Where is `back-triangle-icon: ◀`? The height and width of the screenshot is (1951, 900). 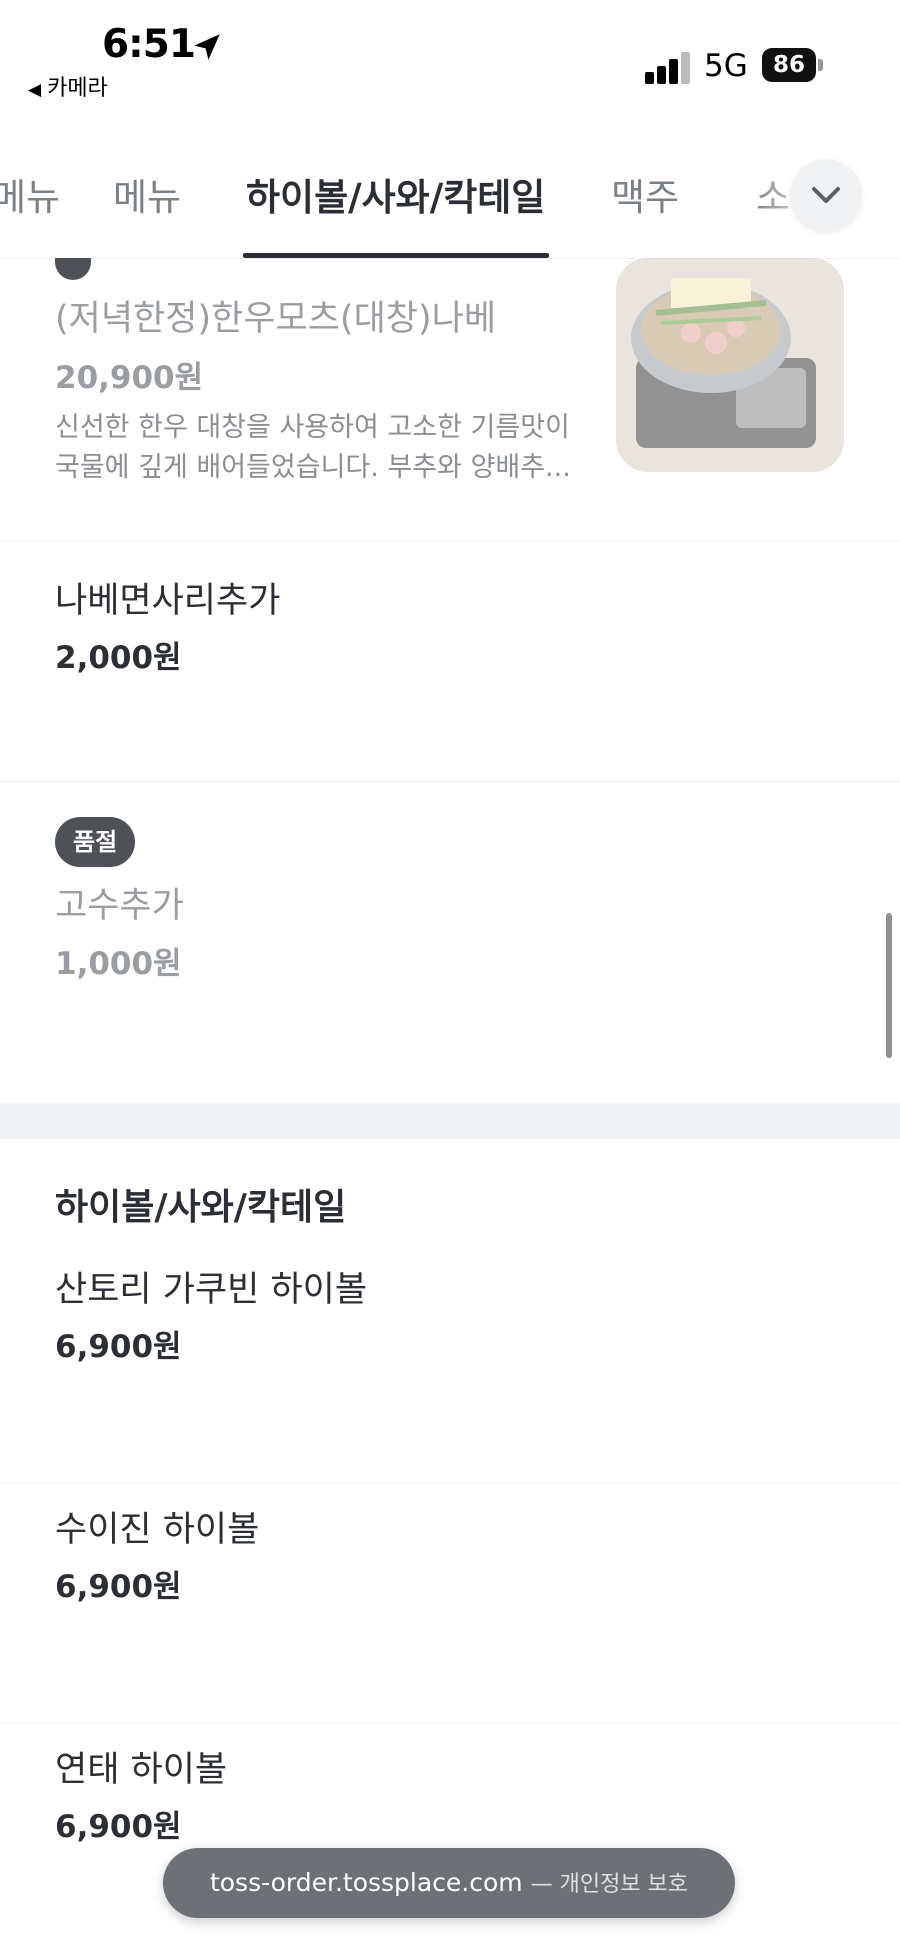 back-triangle-icon: ◀ is located at coordinates (35, 90).